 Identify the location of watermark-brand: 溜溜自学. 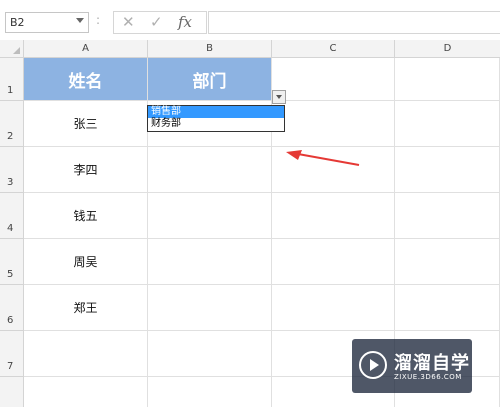
(432, 363).